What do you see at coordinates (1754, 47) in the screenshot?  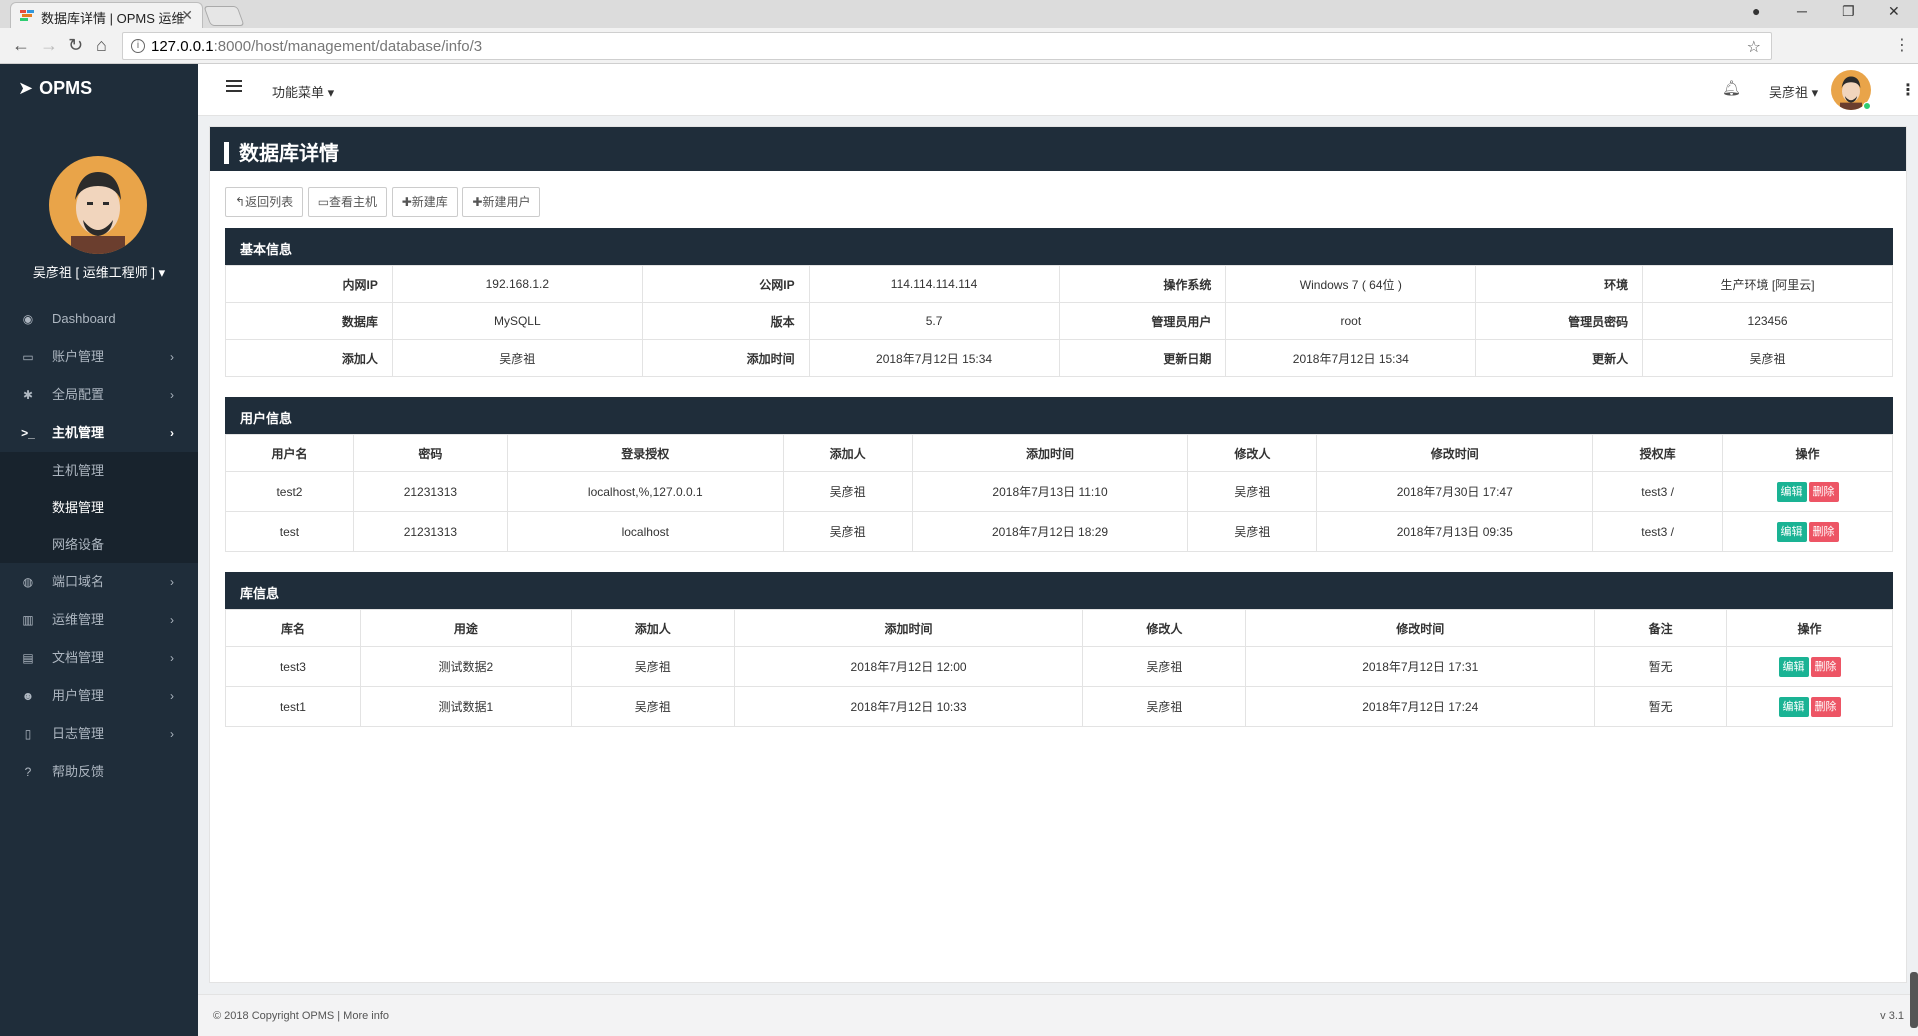 I see `bookmark-star-icon: ☆` at bounding box center [1754, 47].